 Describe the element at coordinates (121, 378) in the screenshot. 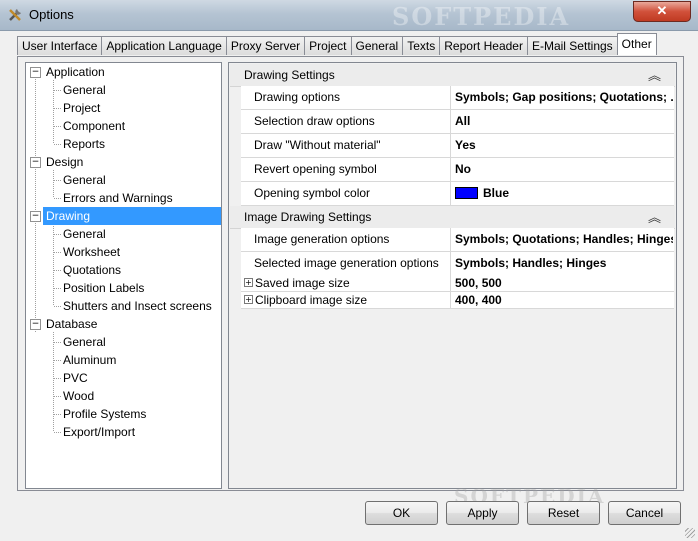

I see `tree-item-pvc: PVC` at that location.